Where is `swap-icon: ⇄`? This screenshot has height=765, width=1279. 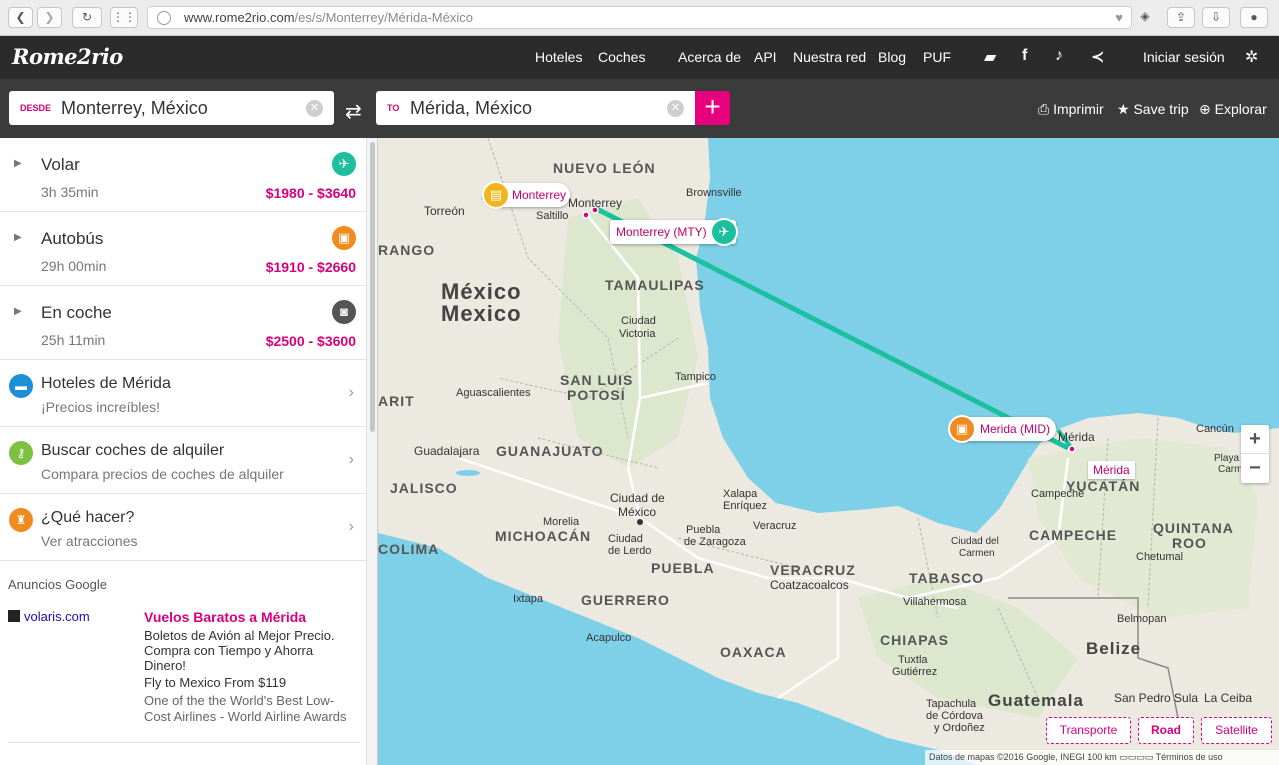 swap-icon: ⇄ is located at coordinates (353, 111).